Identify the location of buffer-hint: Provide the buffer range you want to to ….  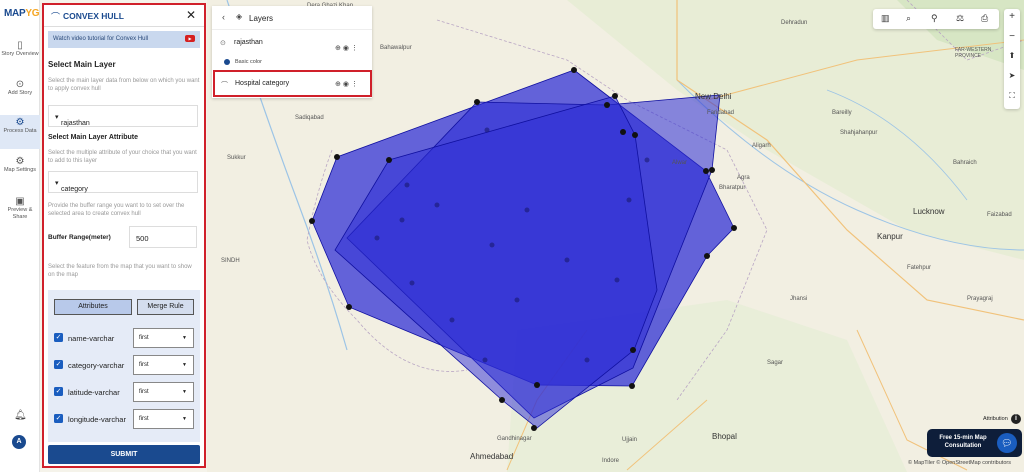
(116, 210).